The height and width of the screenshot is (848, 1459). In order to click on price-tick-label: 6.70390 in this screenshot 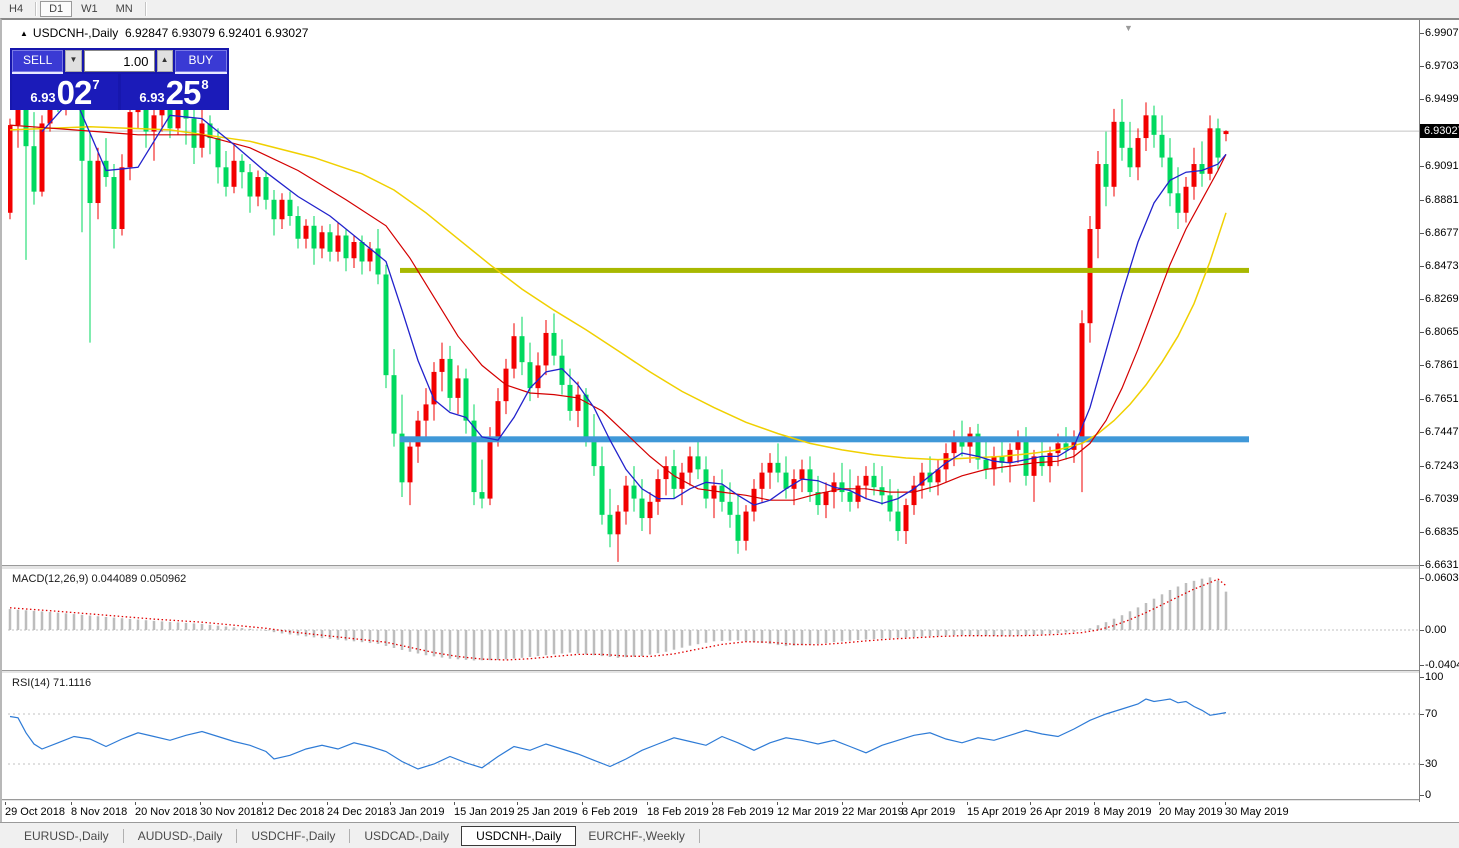, I will do `click(1442, 498)`.